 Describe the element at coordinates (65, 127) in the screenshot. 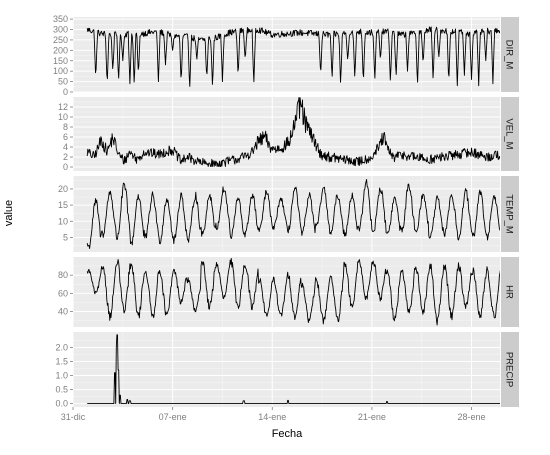

I see `y-tick-label: 8` at that location.